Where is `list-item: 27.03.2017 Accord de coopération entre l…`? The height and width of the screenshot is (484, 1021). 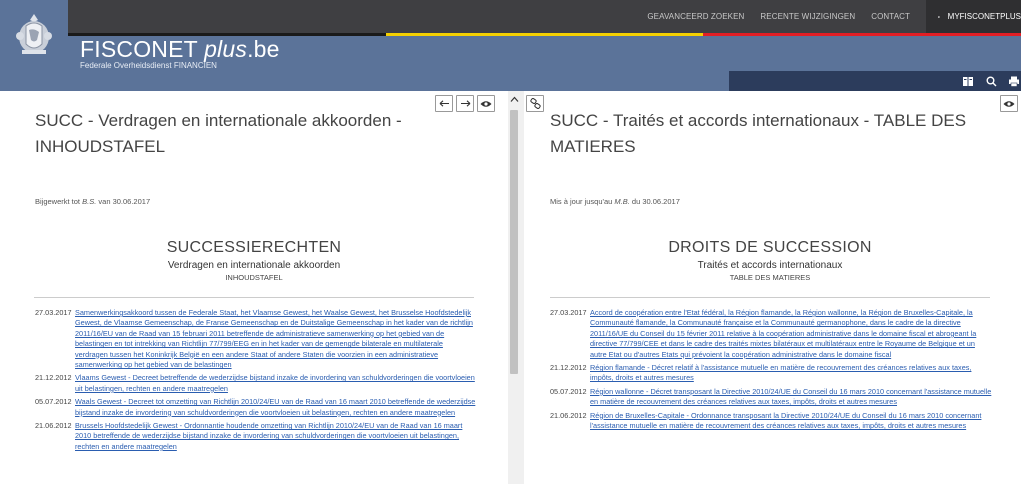 list-item: 27.03.2017 Accord de coopération entre l… is located at coordinates (771, 334).